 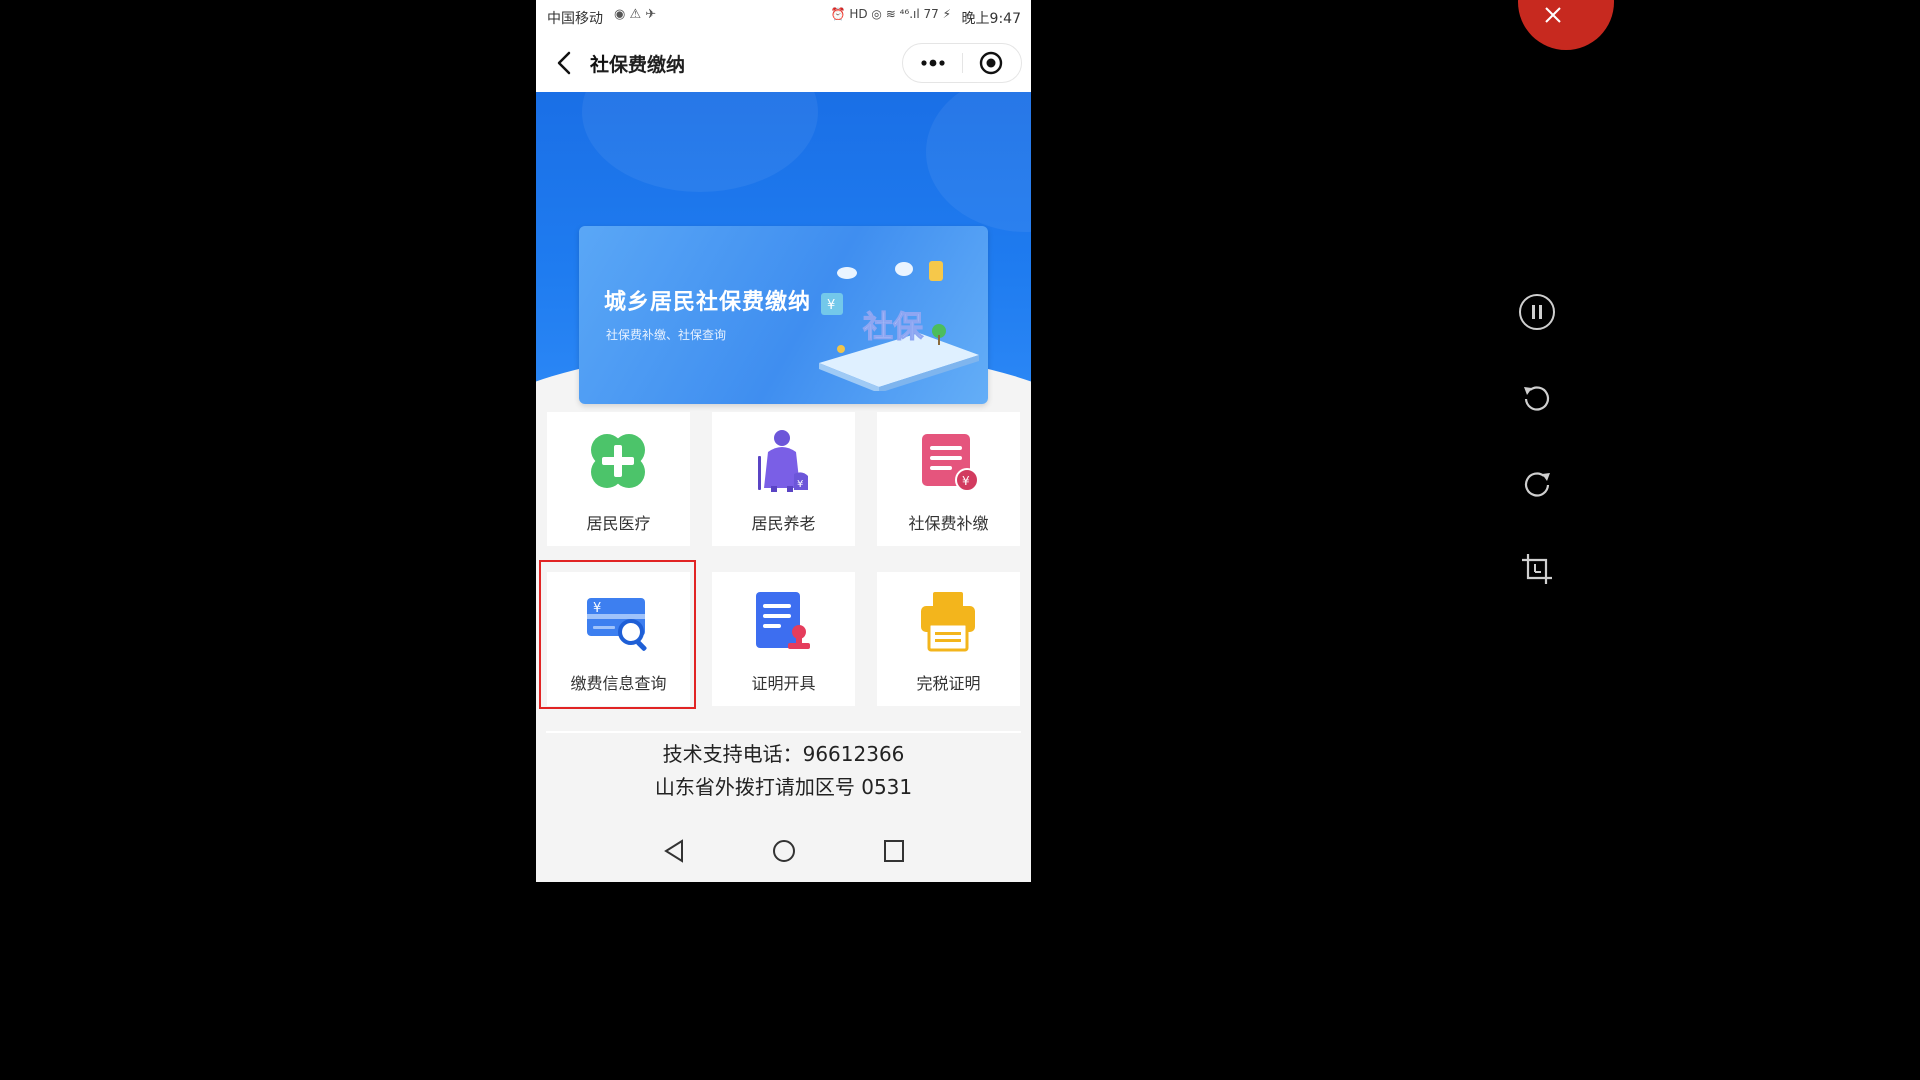 What do you see at coordinates (783, 683) in the screenshot?
I see `tile-label: 证明开具` at bounding box center [783, 683].